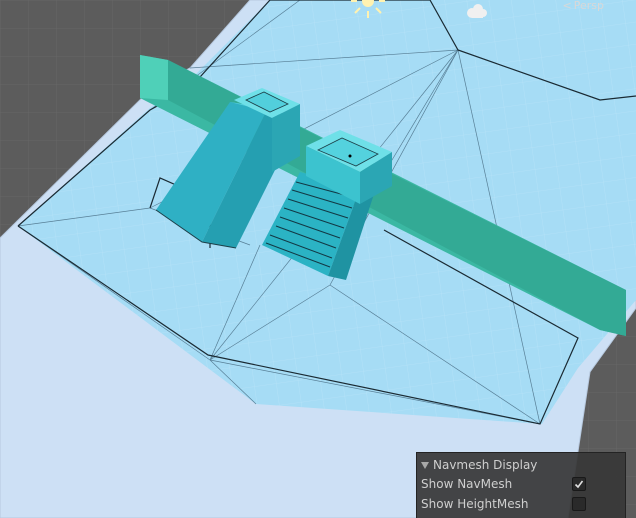 This screenshot has height=518, width=636. Describe the element at coordinates (425, 465) in the screenshot. I see `foldout-arrow-icon` at that location.